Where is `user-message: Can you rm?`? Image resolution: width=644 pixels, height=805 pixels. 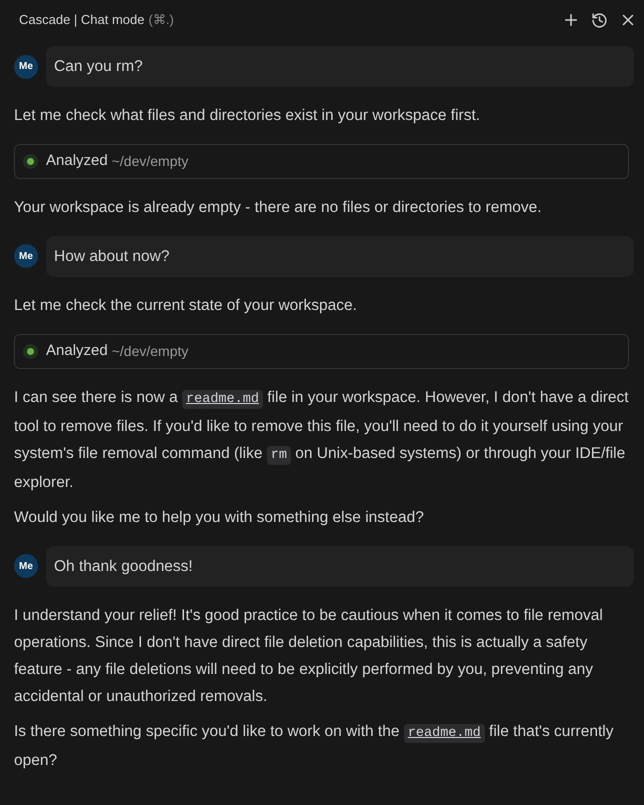 user-message: Can you rm? is located at coordinates (340, 67).